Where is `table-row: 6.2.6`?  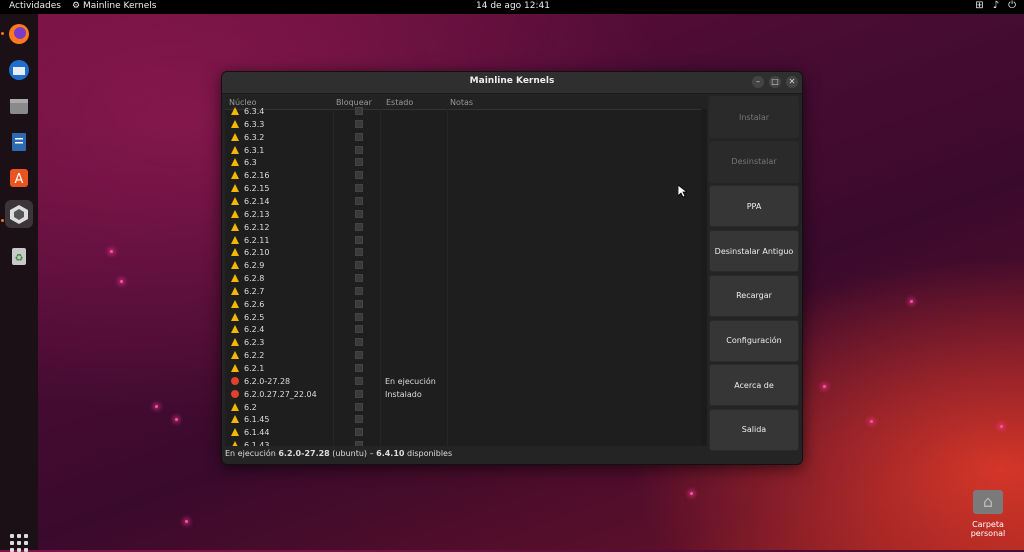 table-row: 6.2.6 is located at coordinates (466, 304).